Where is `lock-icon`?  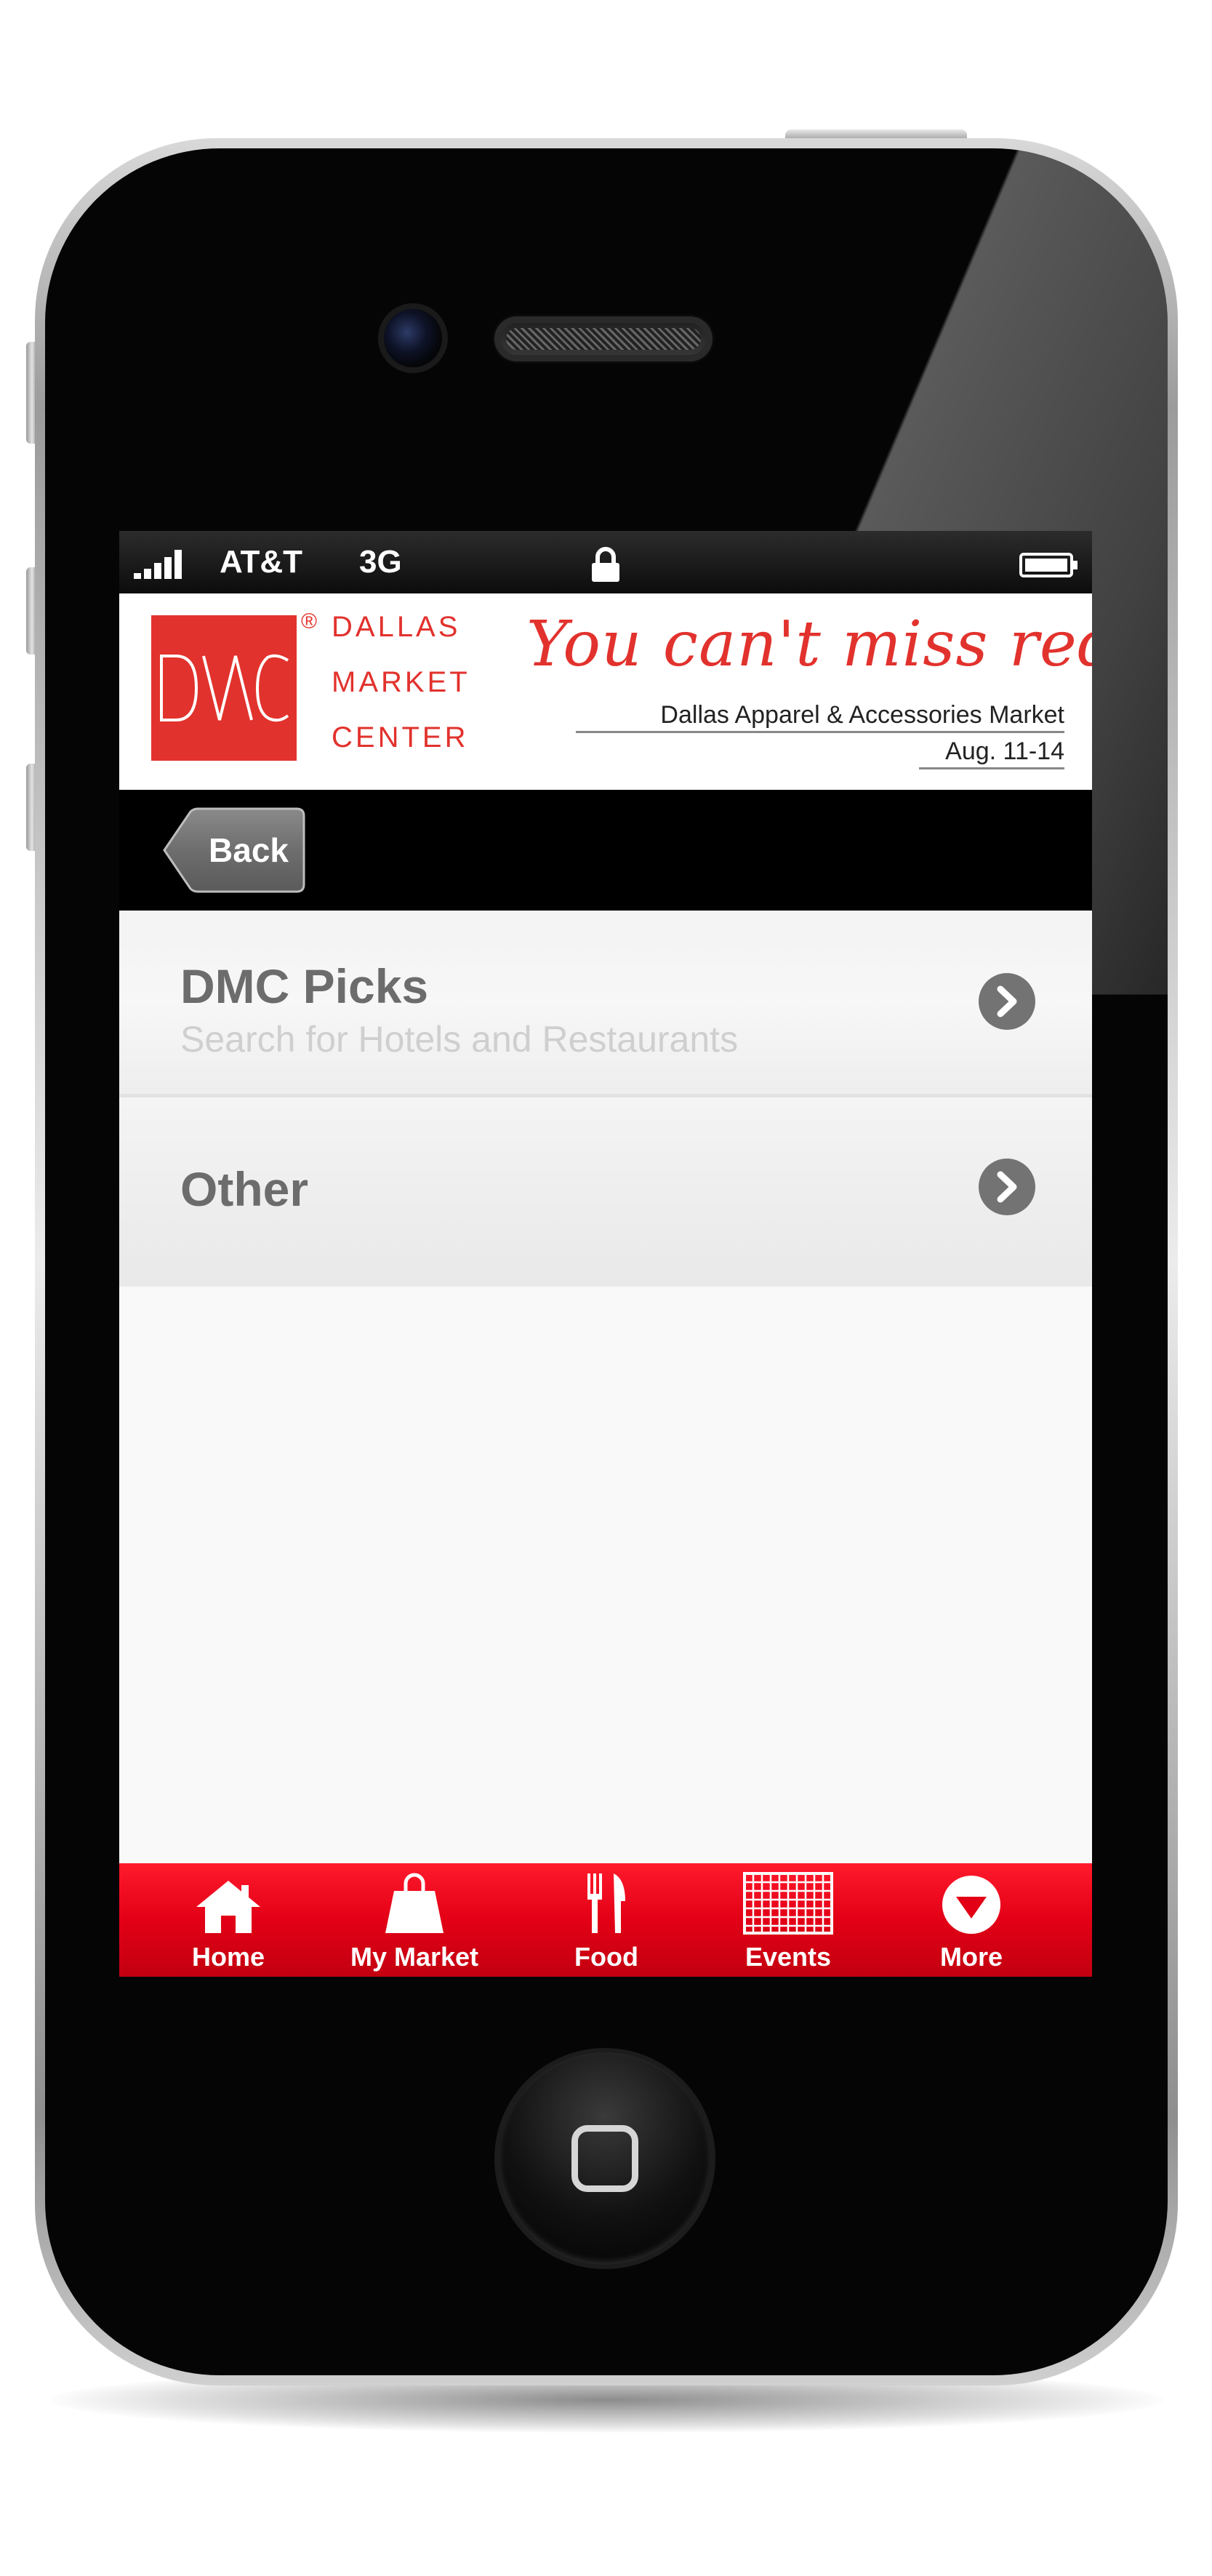
lock-icon is located at coordinates (605, 564).